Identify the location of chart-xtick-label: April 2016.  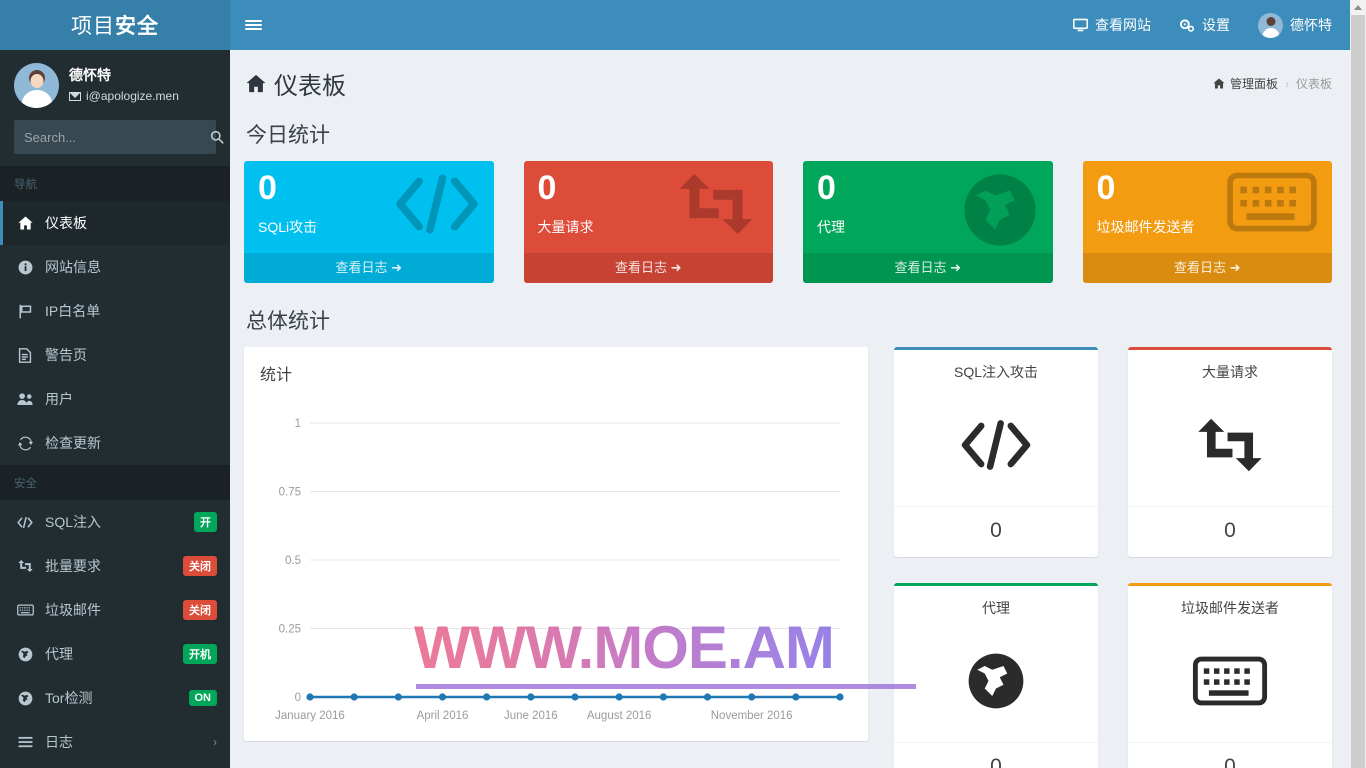
(443, 716).